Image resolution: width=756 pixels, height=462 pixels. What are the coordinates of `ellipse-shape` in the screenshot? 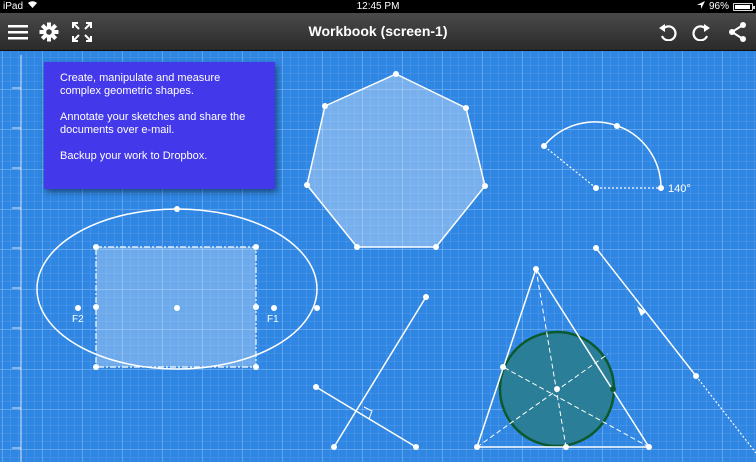 It's located at (178, 288).